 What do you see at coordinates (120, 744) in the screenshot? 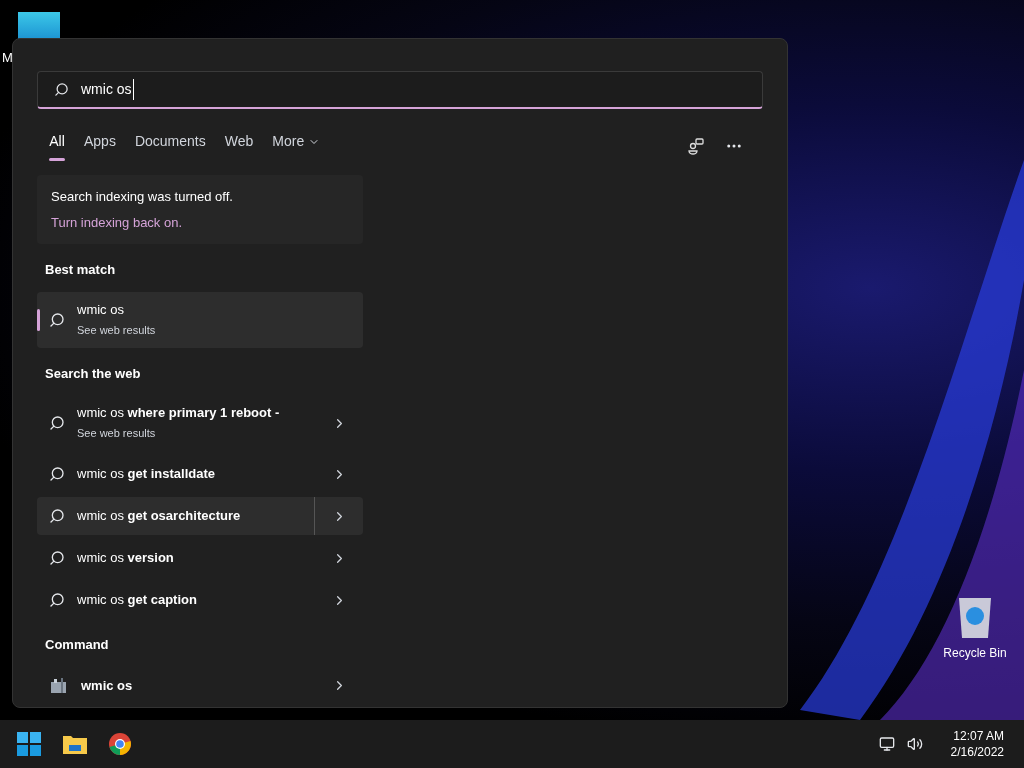
I see `browser-icon` at bounding box center [120, 744].